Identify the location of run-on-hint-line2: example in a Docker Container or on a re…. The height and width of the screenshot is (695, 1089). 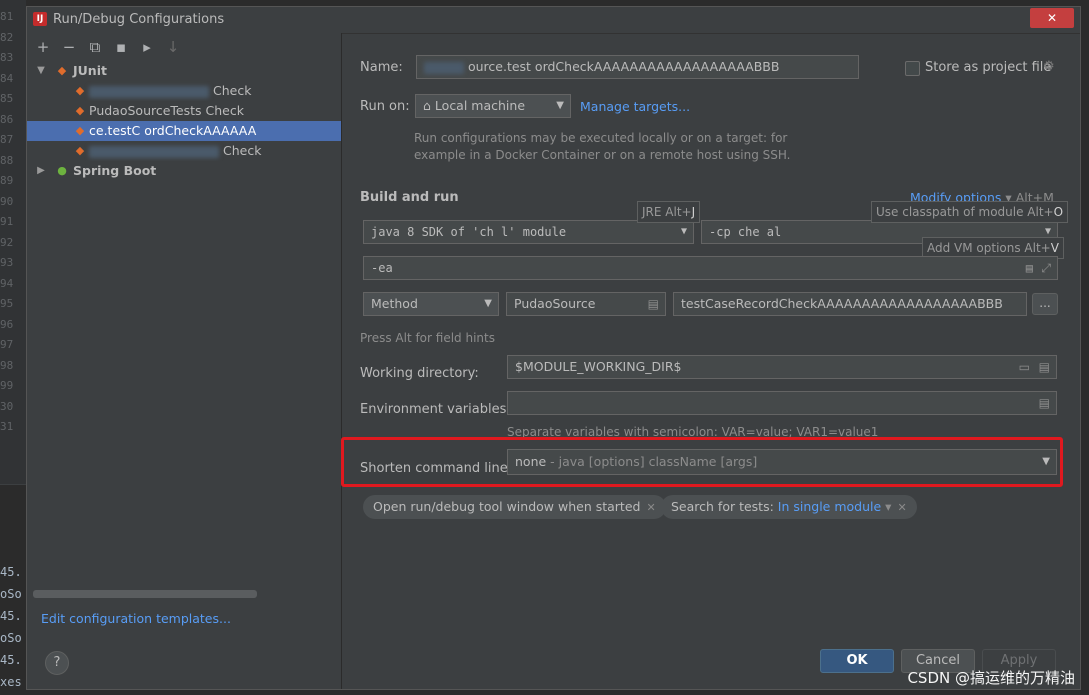
(602, 155).